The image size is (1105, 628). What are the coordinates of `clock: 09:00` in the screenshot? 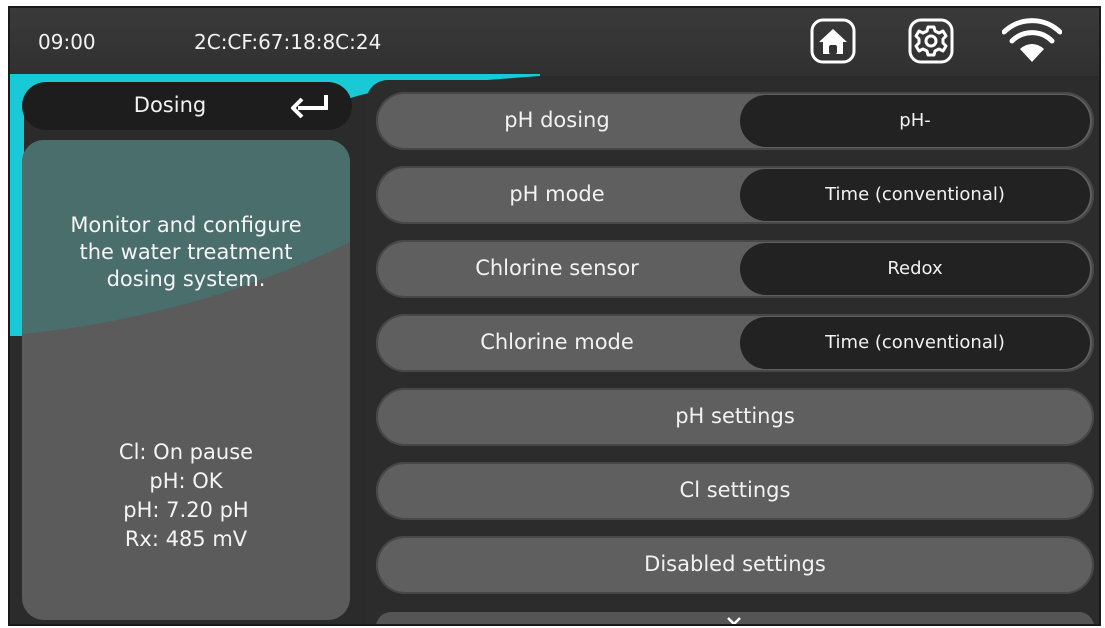 It's located at (67, 42).